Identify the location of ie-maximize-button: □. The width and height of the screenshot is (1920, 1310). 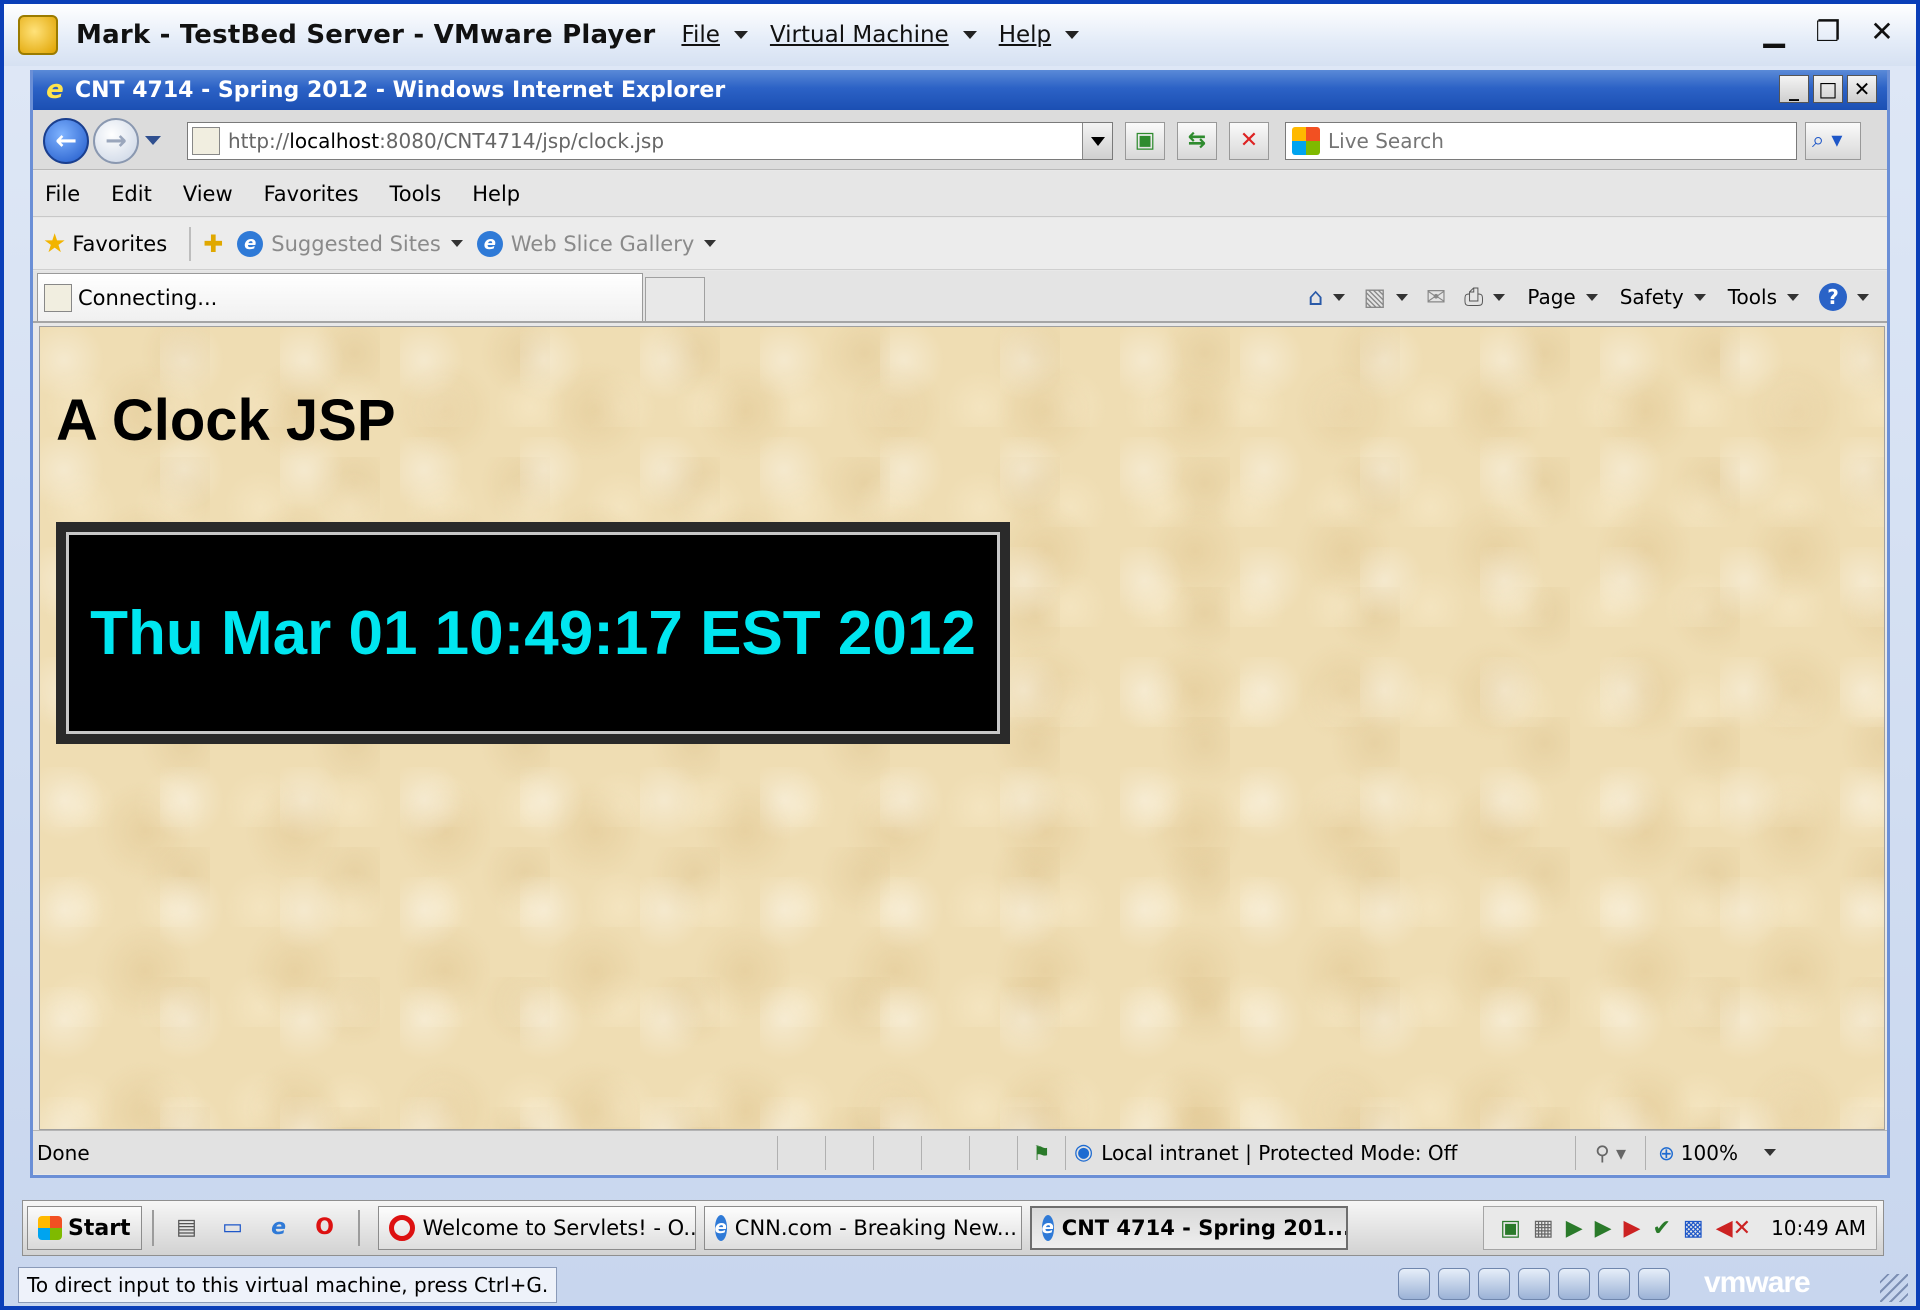
(1828, 89).